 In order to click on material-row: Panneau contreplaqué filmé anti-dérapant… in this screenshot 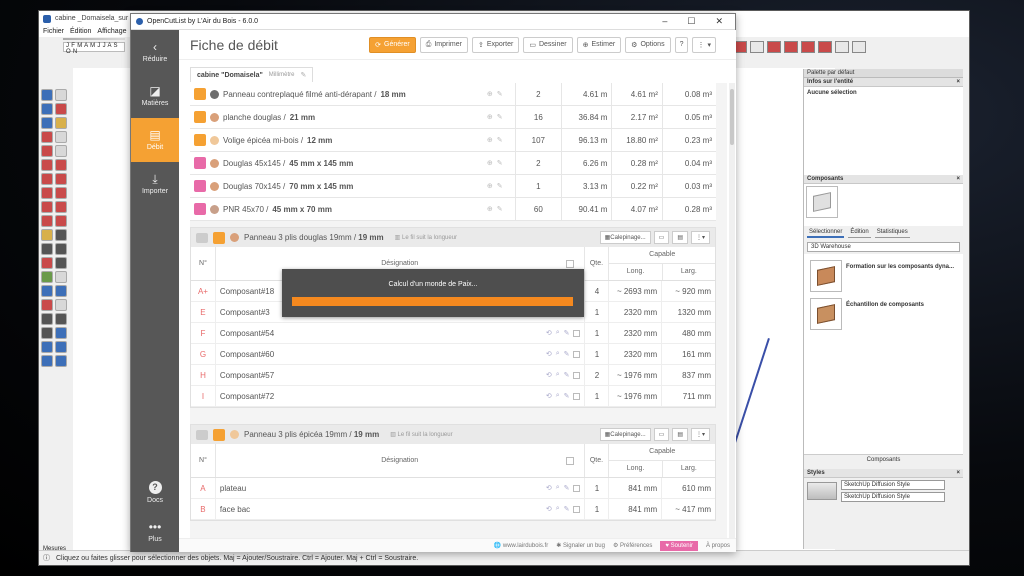, I will do `click(453, 94)`.